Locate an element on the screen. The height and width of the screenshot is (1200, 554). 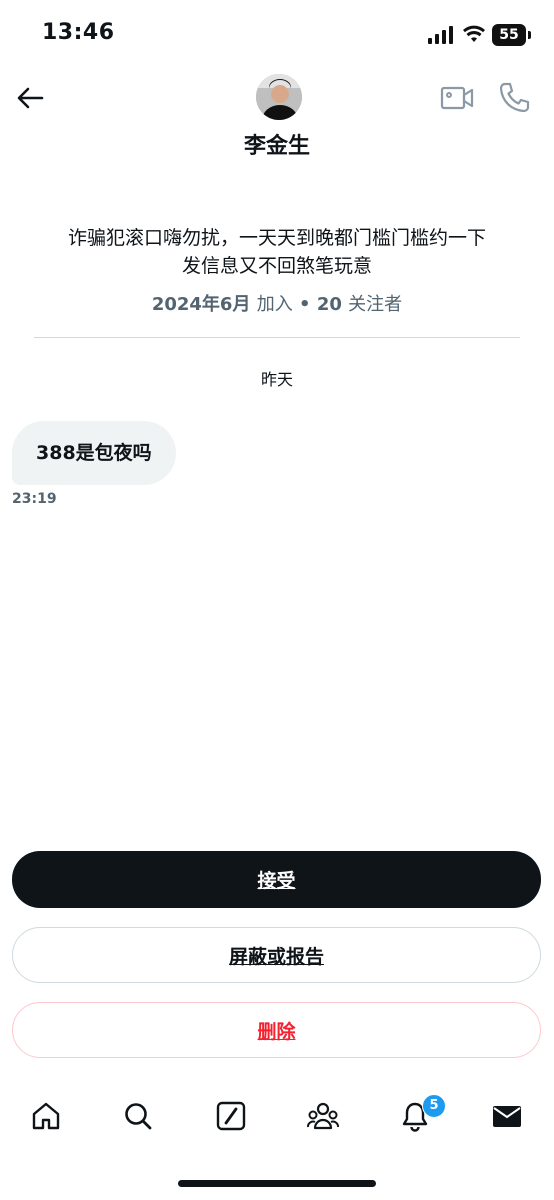
voice-call-button is located at coordinates (514, 98).